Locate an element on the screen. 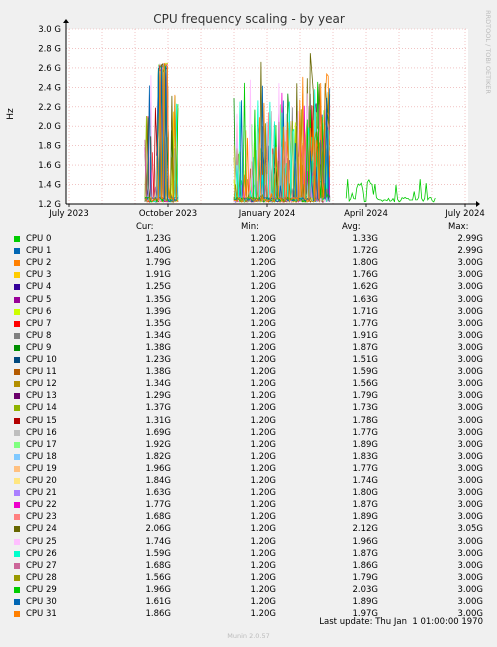 Image resolution: width=497 pixels, height=647 pixels. x-tick-label: October 2023 is located at coordinates (168, 214).